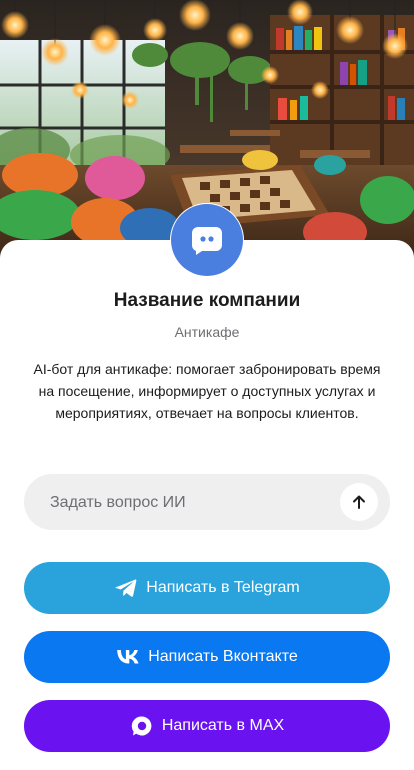  I want to click on vk-button: Написать Вконтакте, so click(207, 657).